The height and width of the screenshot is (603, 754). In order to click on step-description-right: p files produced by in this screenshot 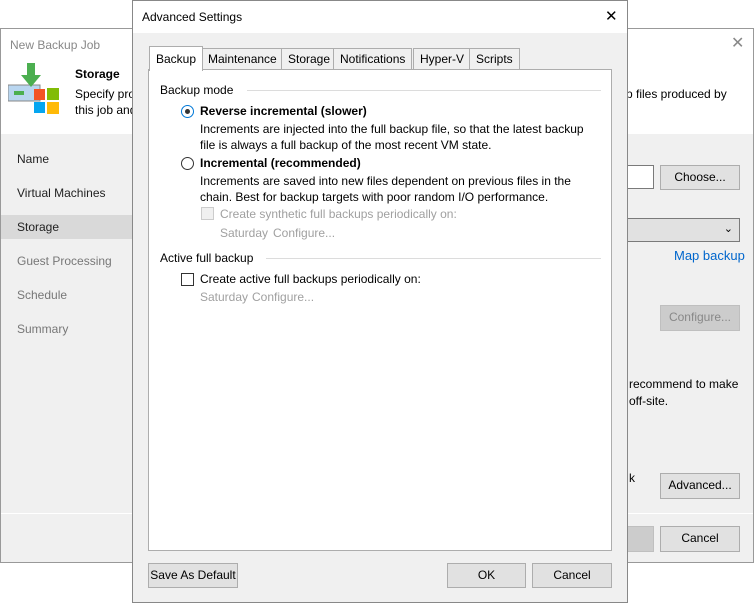, I will do `click(676, 94)`.